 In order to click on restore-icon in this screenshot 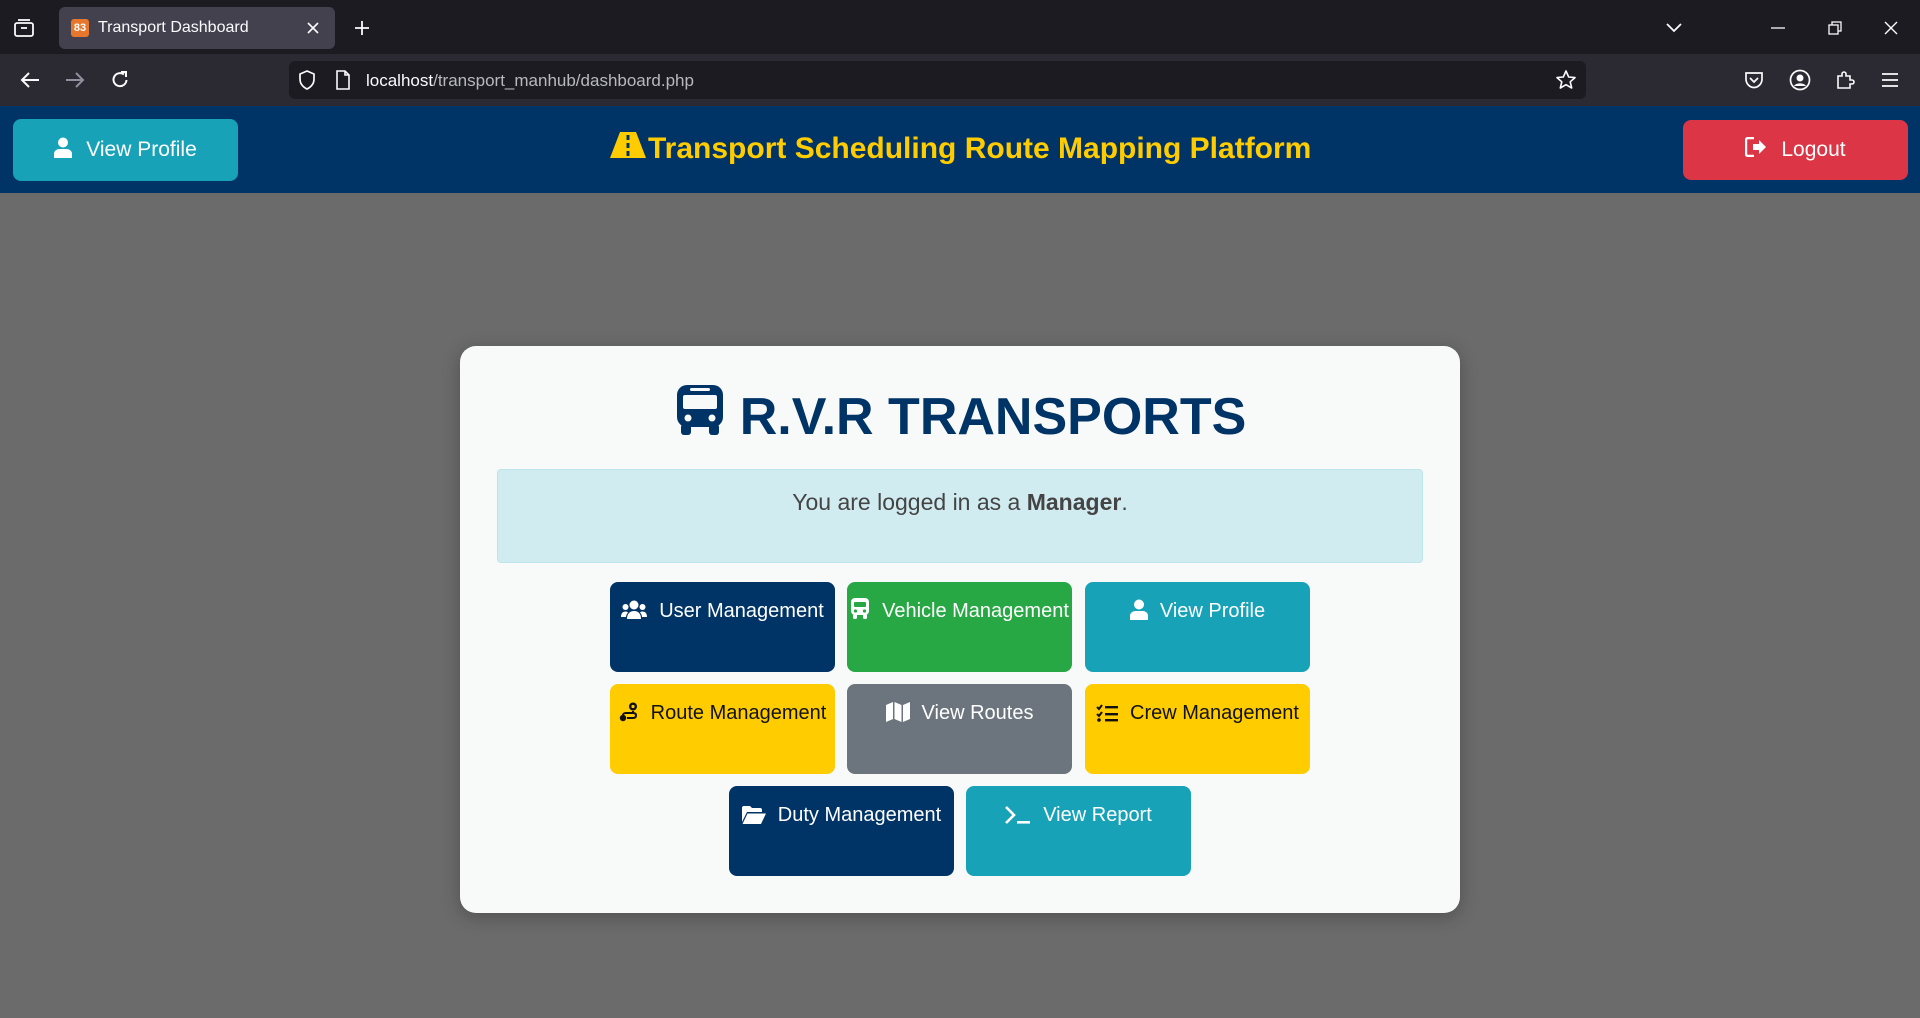, I will do `click(1835, 28)`.